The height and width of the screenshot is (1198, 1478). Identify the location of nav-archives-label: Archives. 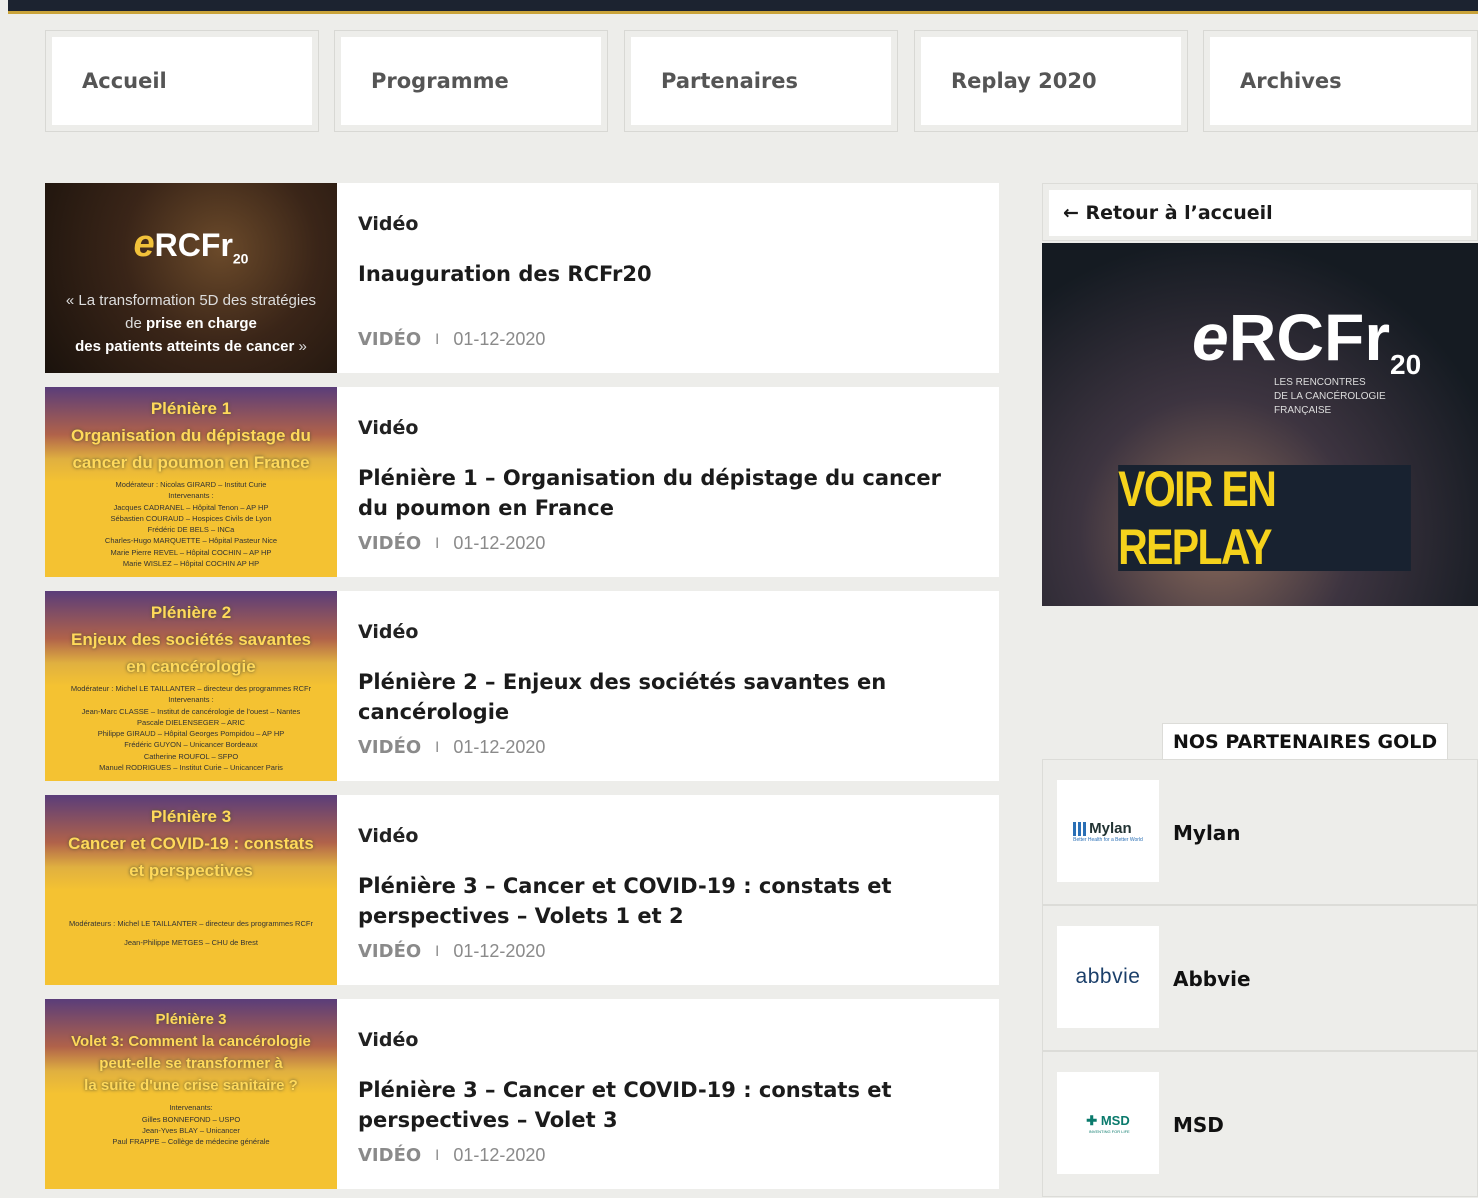
(1340, 81).